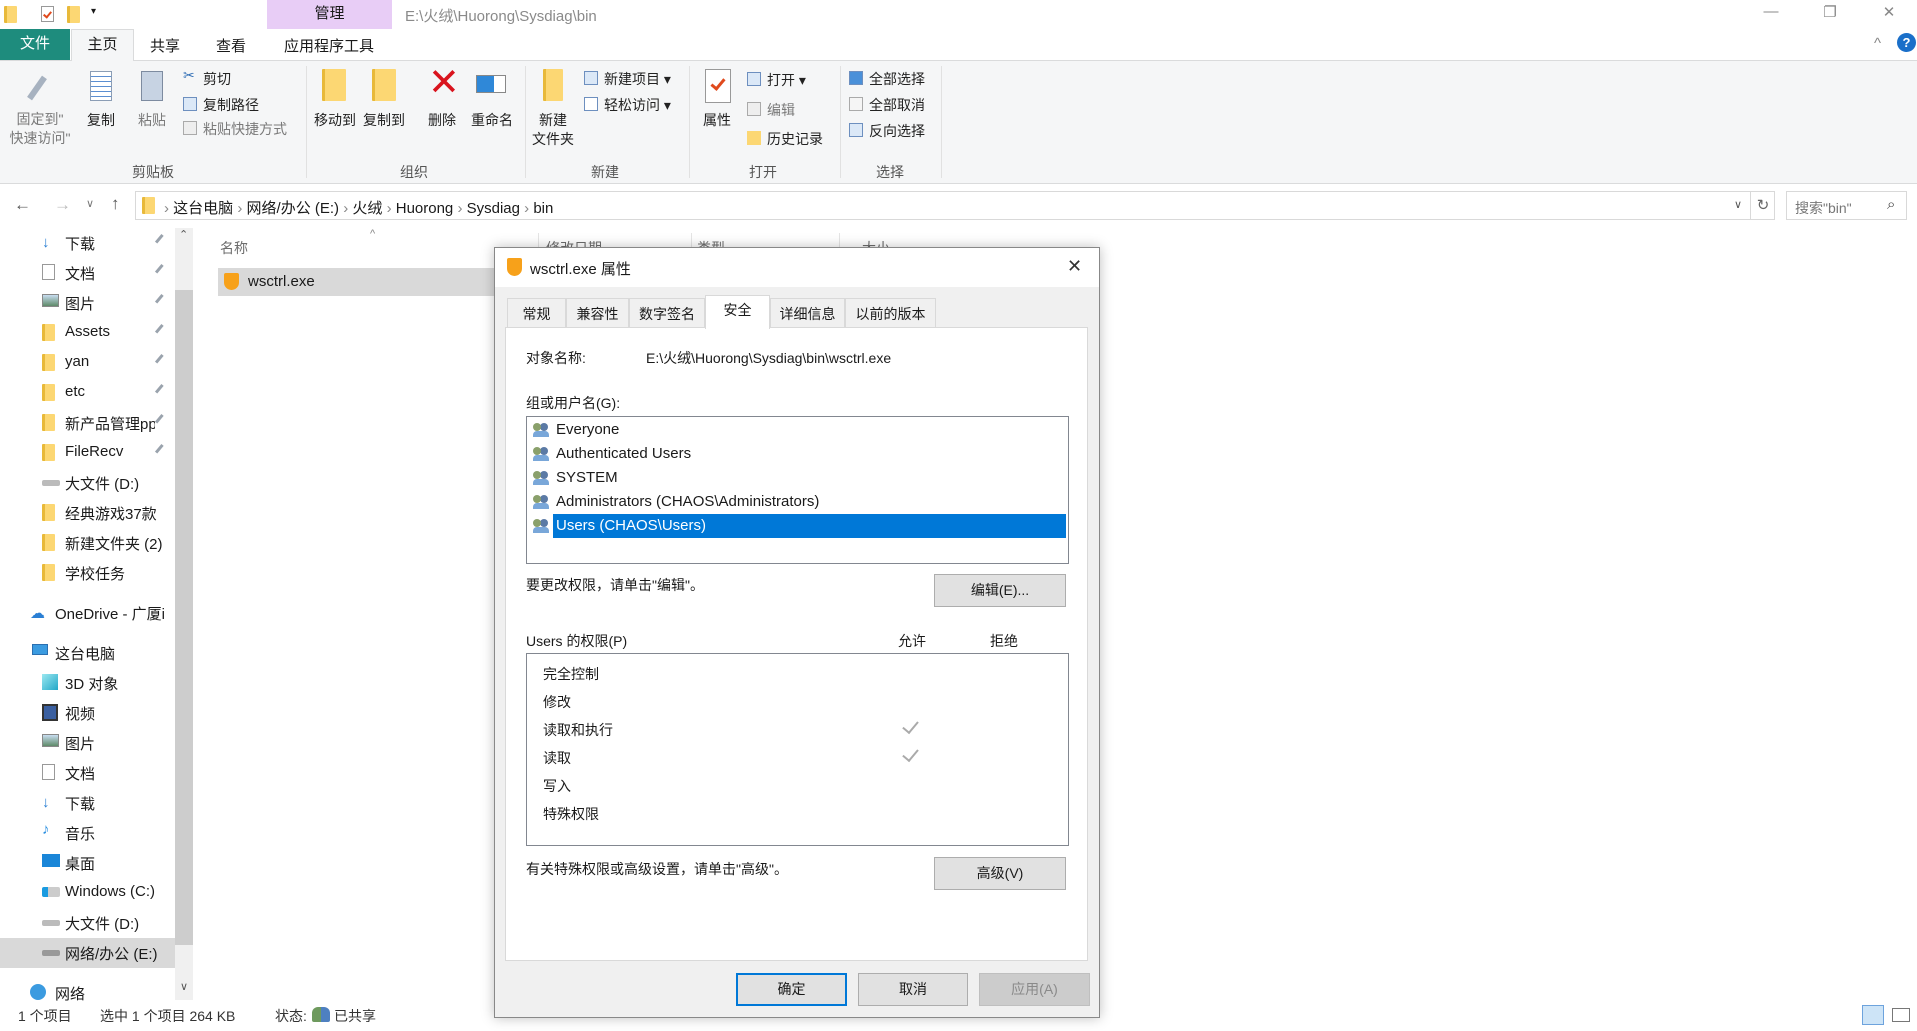 The image size is (1917, 1031). Describe the element at coordinates (87, 833) in the screenshot. I see `nav-item: ♪ 音乐` at that location.